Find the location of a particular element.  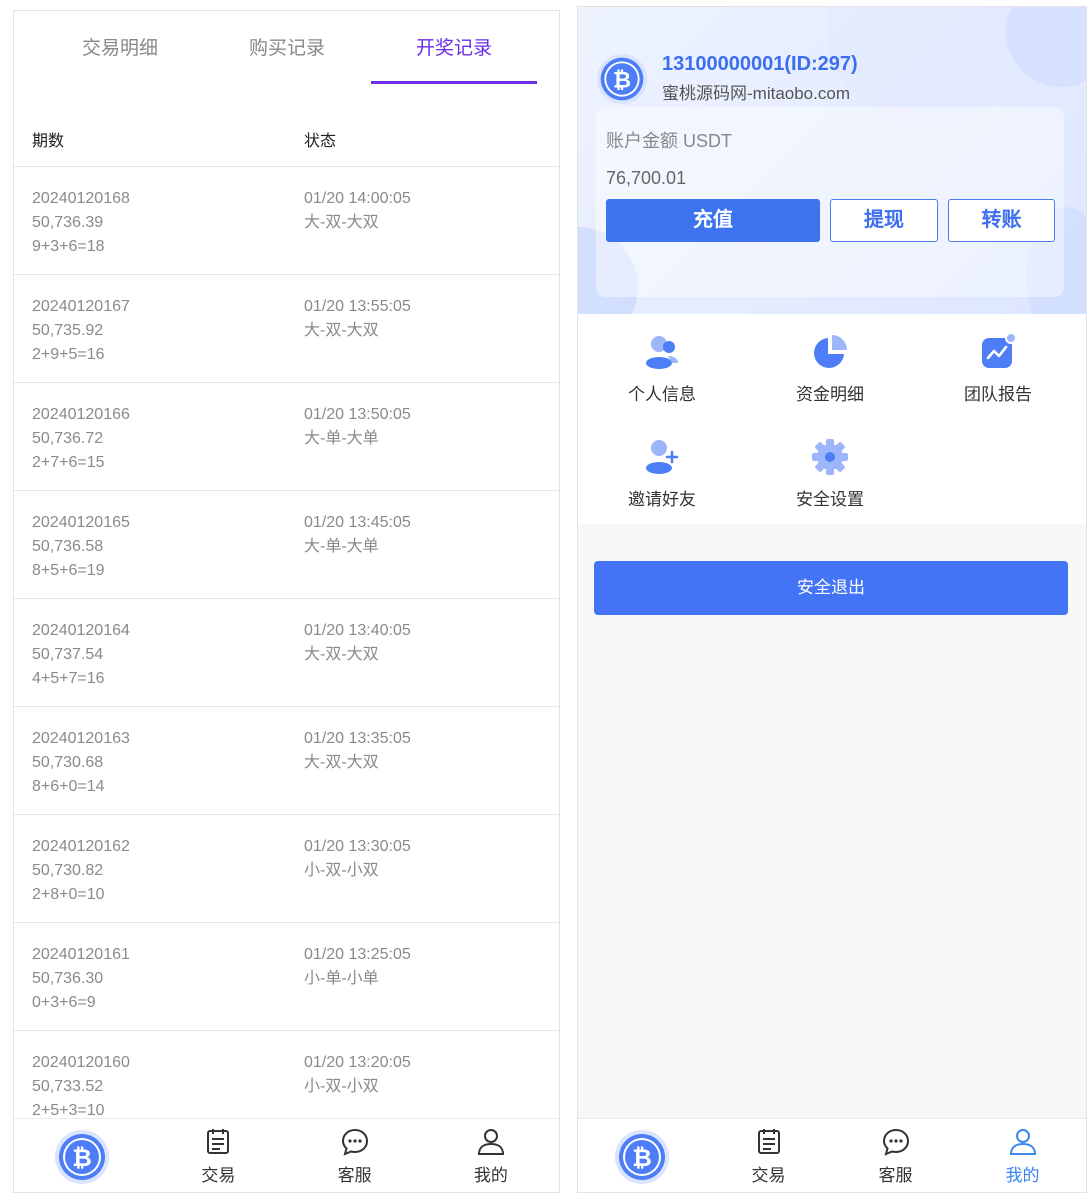

menu-personal-info-label: 个人信息 is located at coordinates (662, 394).